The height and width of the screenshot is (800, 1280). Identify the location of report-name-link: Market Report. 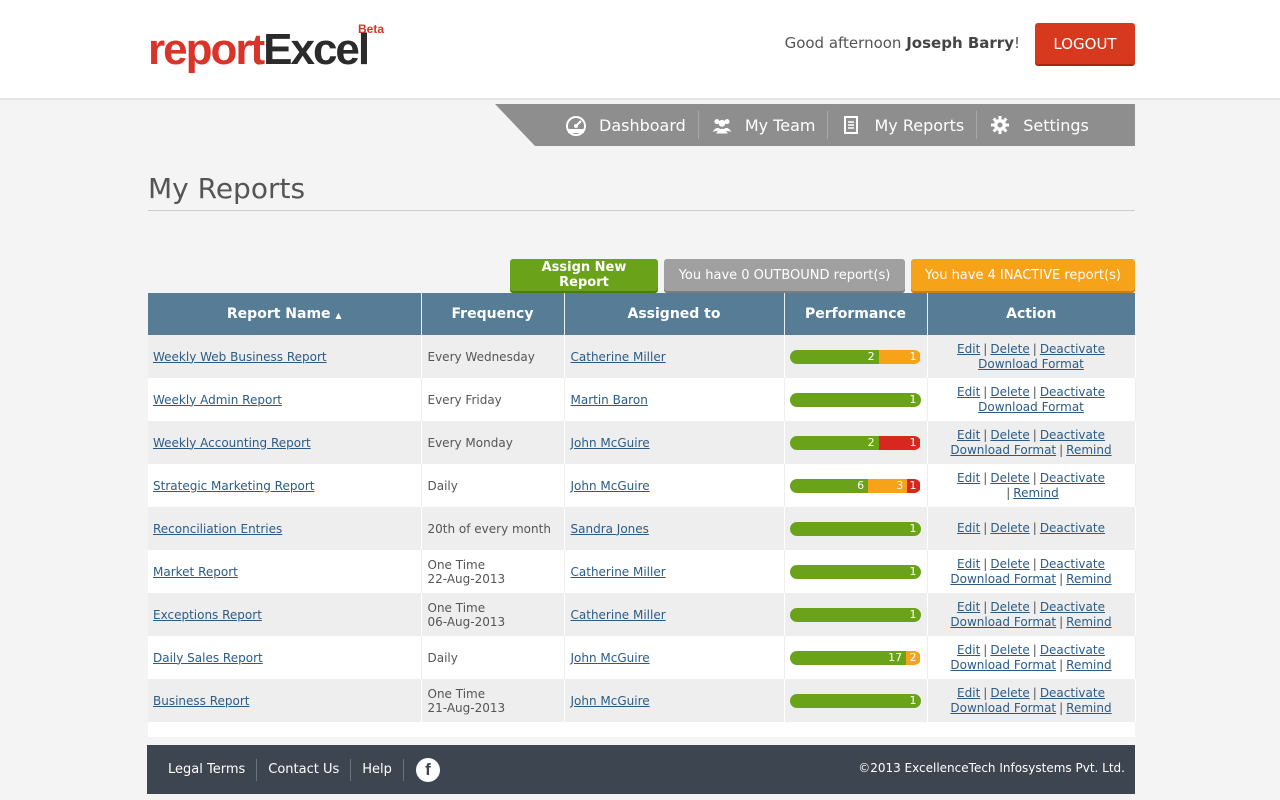
(195, 572).